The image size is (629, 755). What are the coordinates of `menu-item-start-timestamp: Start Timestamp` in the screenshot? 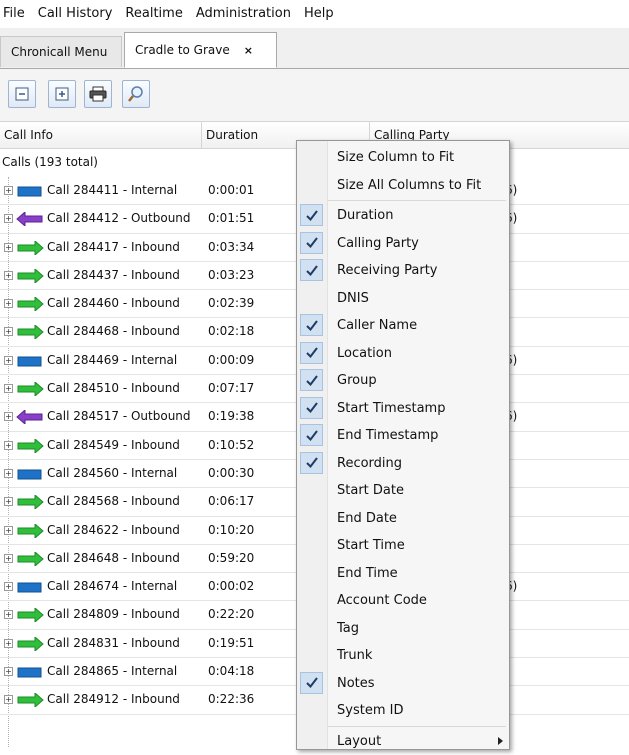 It's located at (403, 408).